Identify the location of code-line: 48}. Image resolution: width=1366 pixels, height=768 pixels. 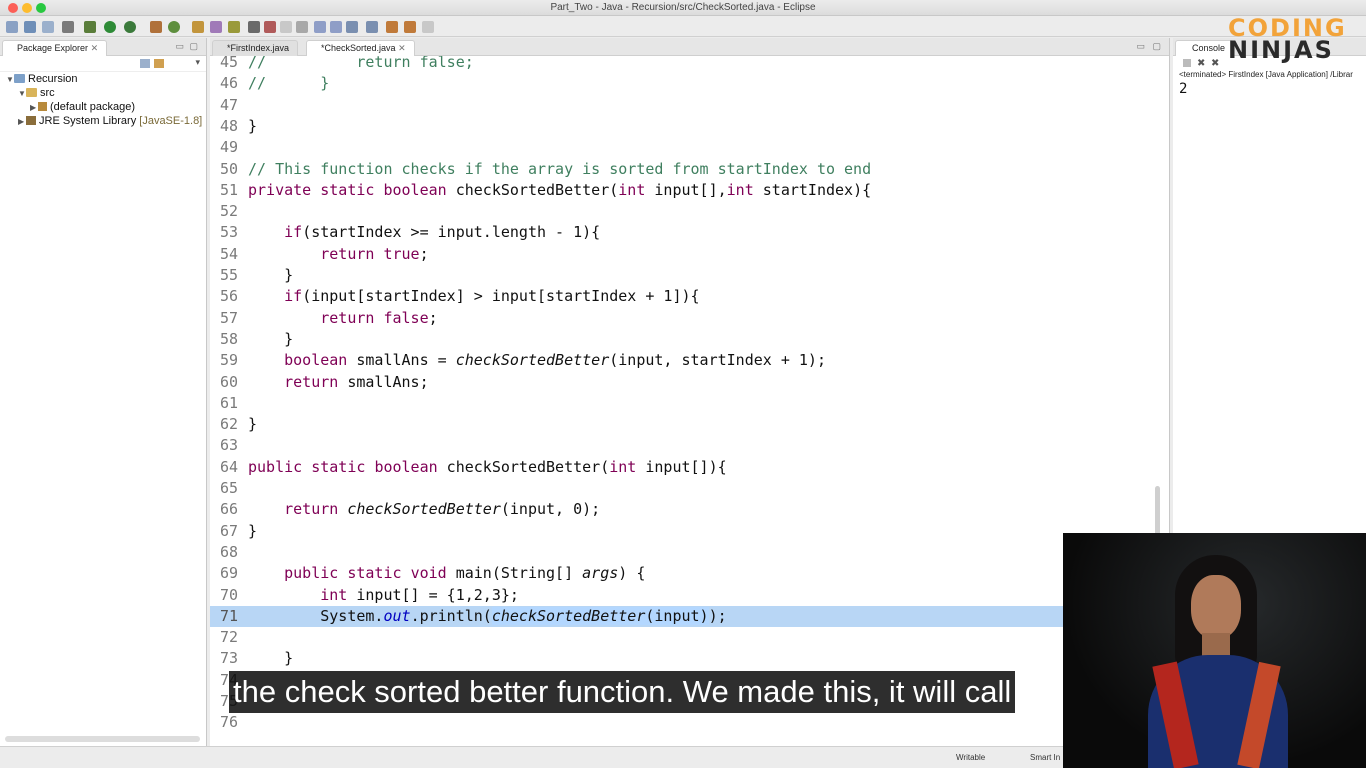
(690, 126).